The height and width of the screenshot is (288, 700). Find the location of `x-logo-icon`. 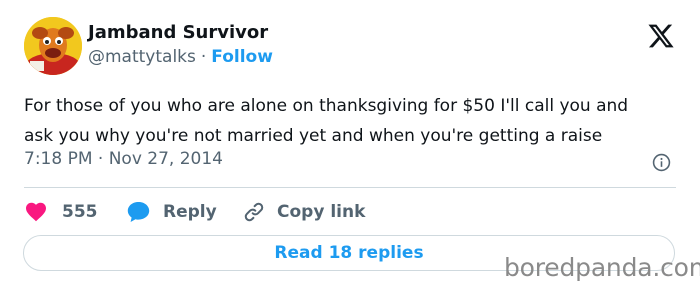

x-logo-icon is located at coordinates (661, 36).